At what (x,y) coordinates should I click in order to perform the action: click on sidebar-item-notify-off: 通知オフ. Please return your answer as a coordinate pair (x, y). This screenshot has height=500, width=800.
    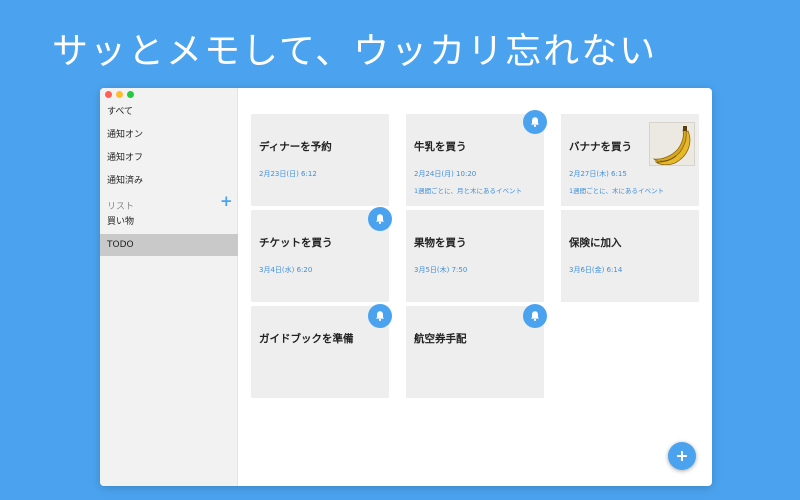
    Looking at the image, I should click on (169, 158).